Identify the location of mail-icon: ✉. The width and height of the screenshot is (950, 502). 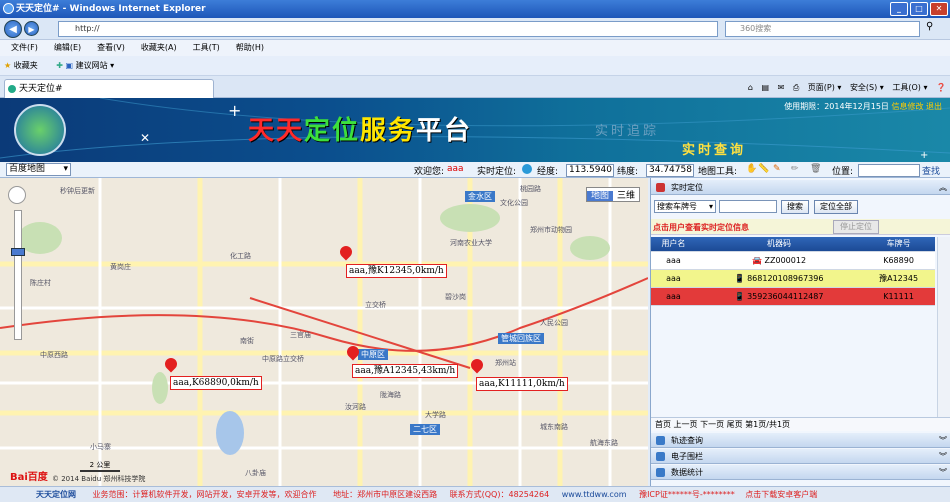
(781, 87).